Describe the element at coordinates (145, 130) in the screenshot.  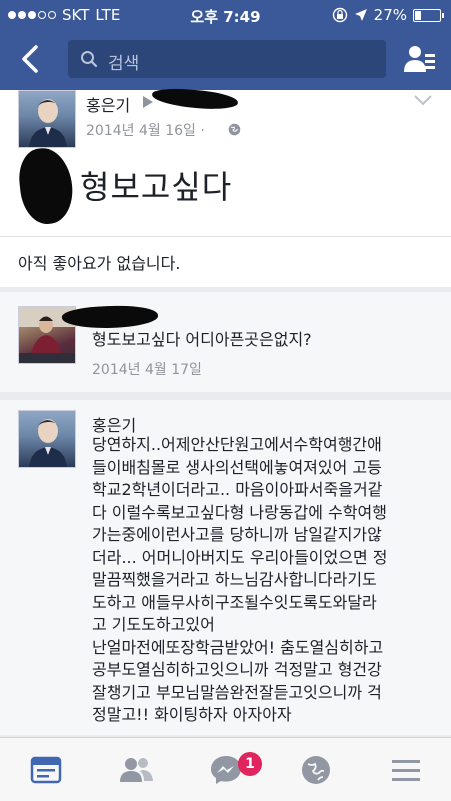
I see `post-date: 2014년 4월 16일 ·` at that location.